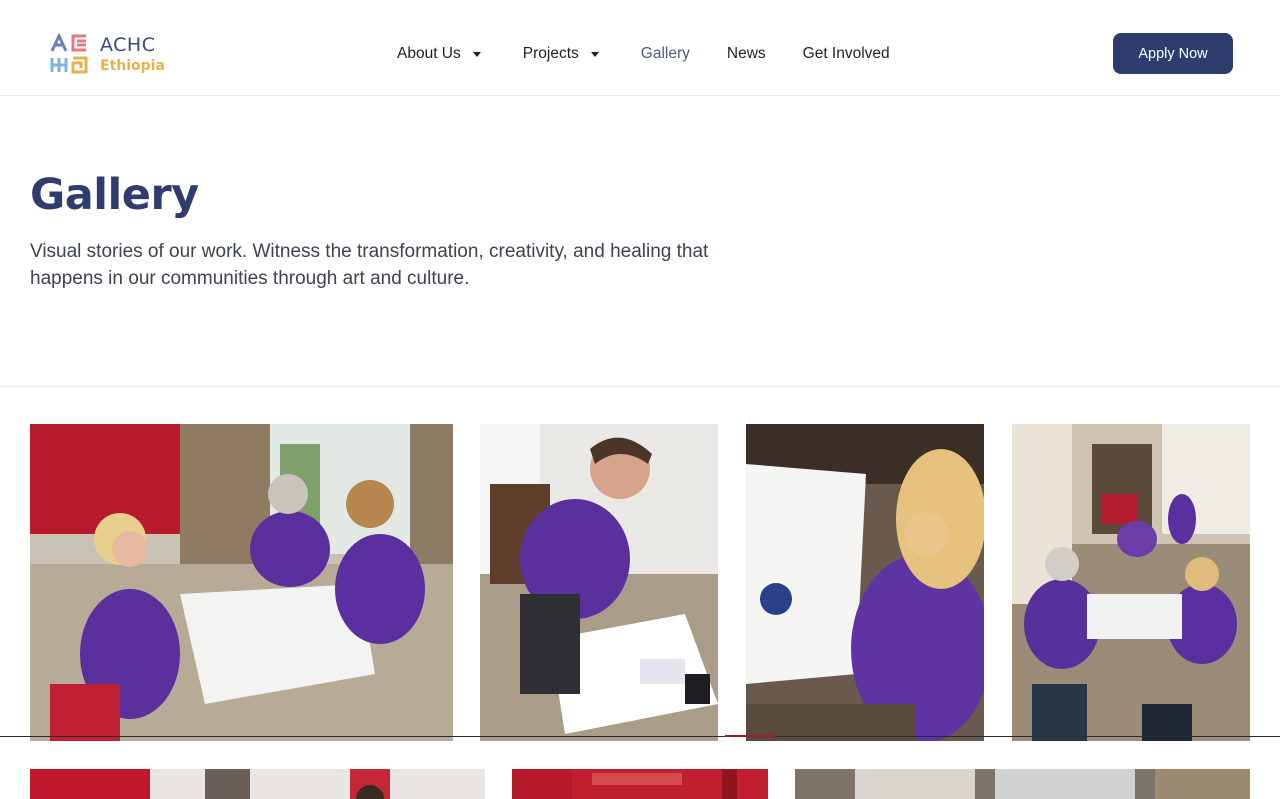 This screenshot has width=1280, height=799. I want to click on nav-label: Projects, so click(550, 53).